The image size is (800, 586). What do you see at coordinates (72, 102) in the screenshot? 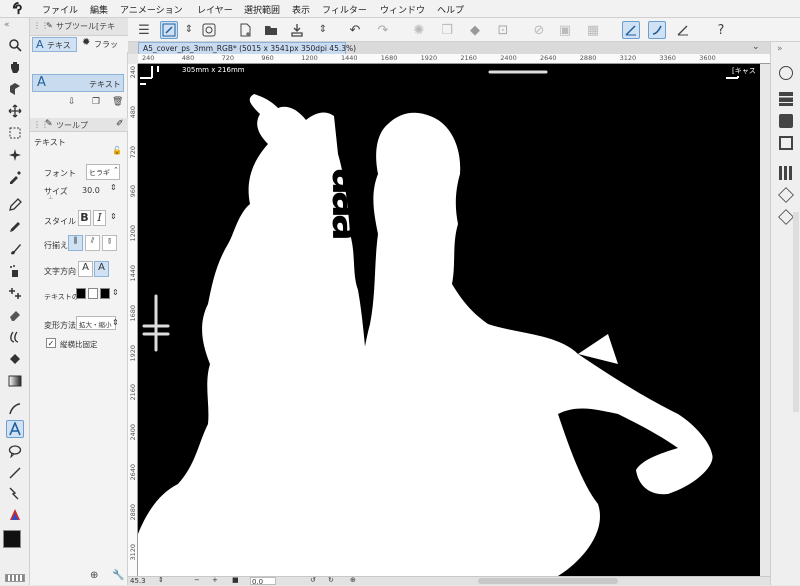
I see `copy-subtool-icon: ⇩` at bounding box center [72, 102].